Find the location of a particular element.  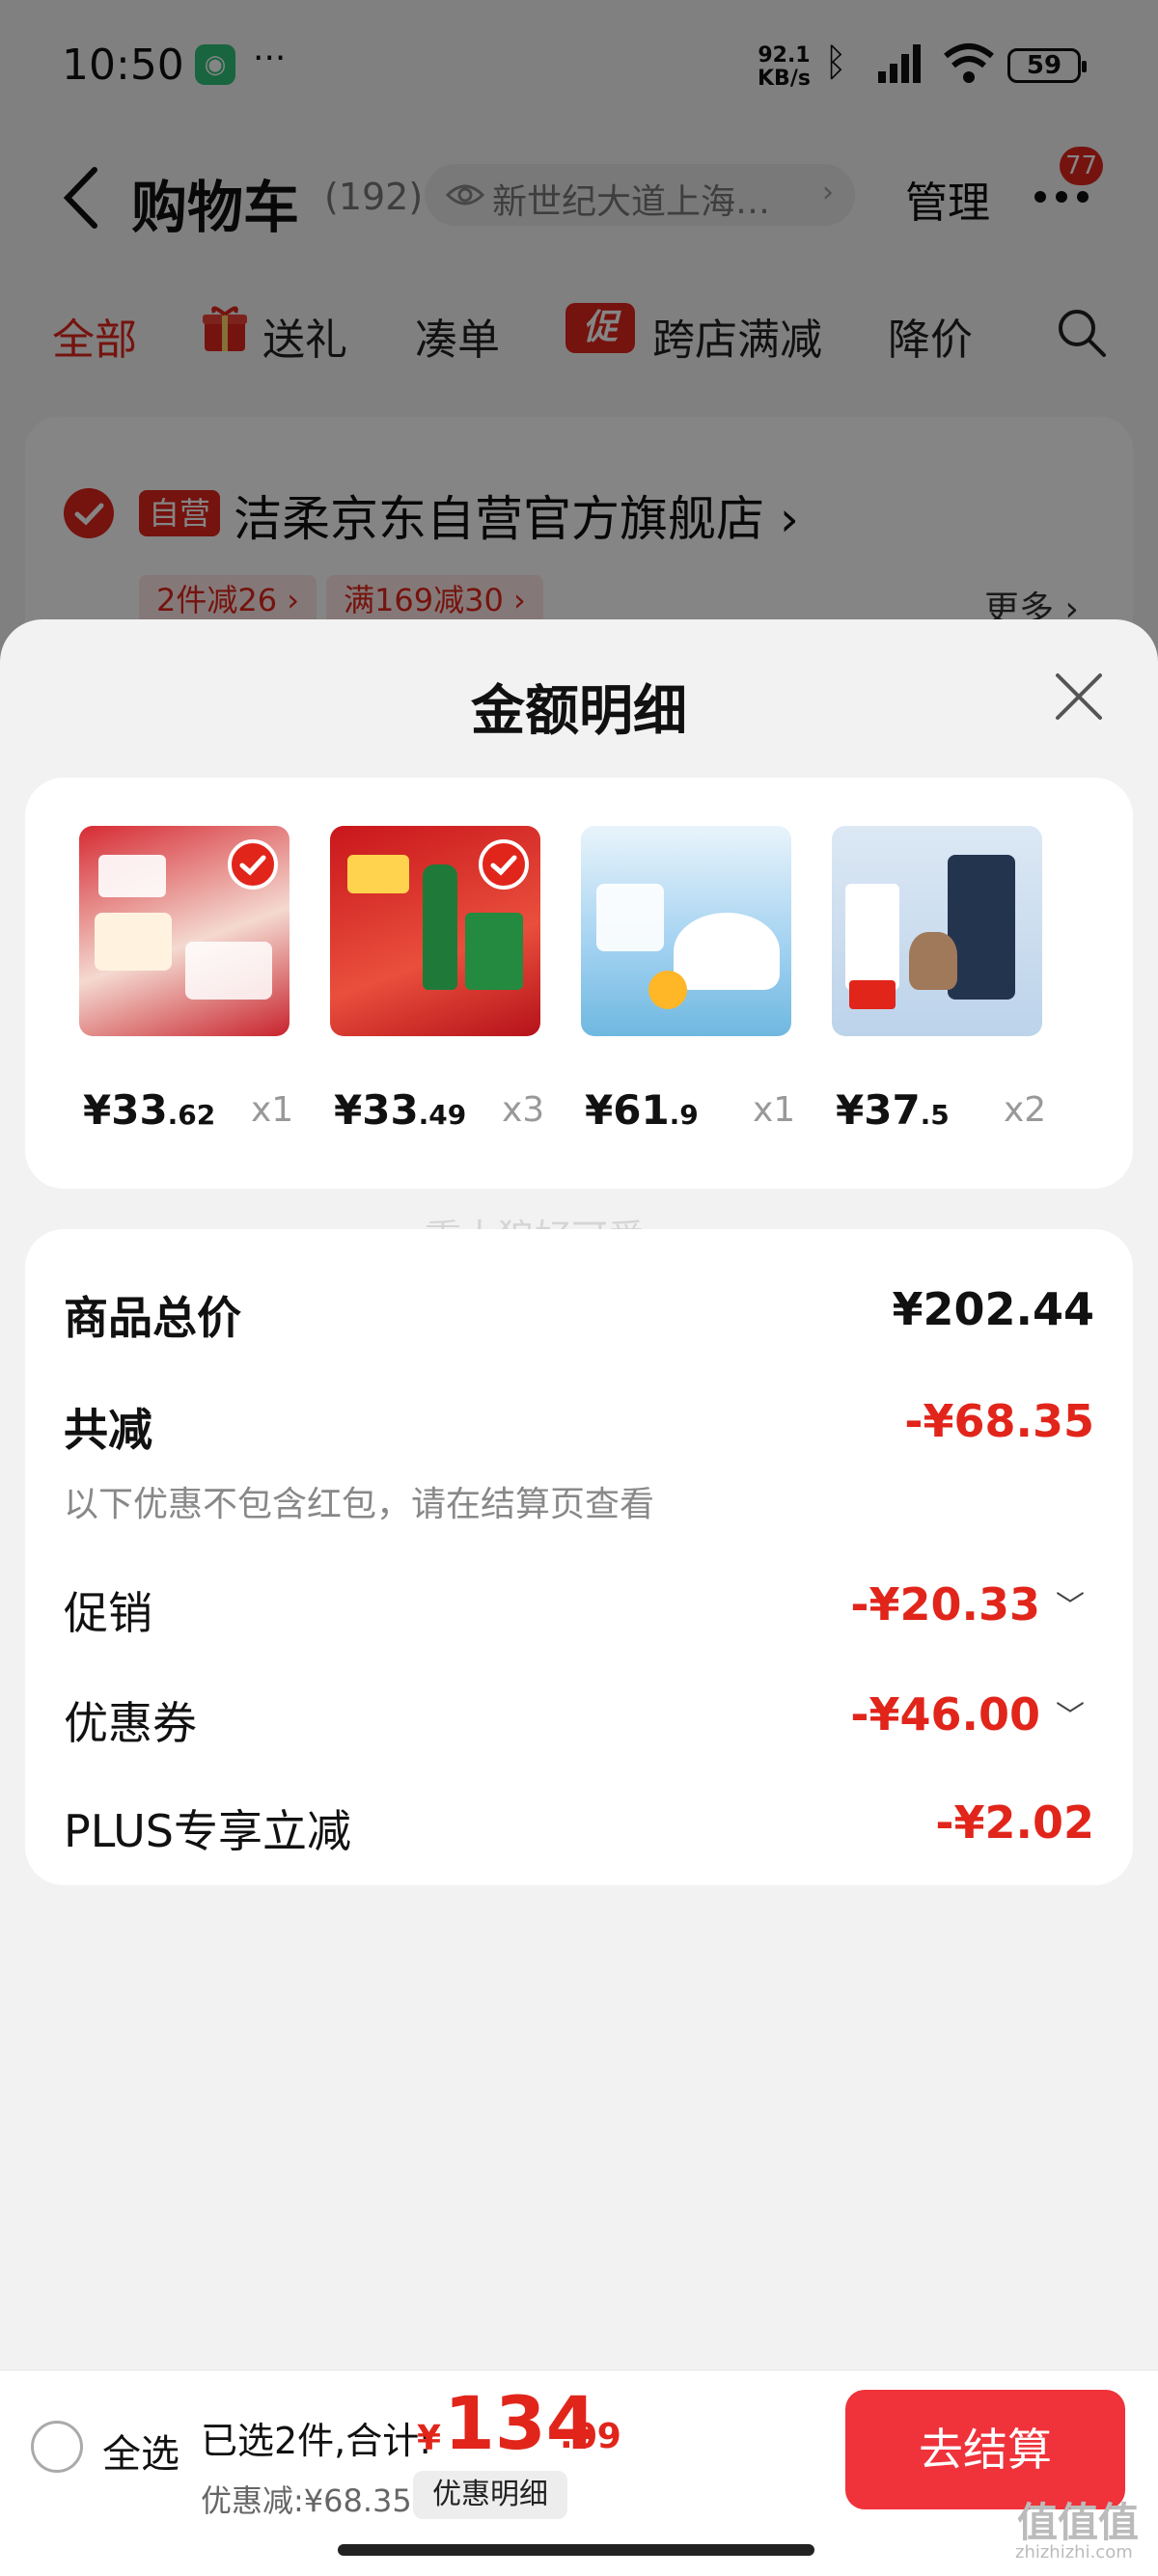

sheet-title: 金额明细 is located at coordinates (579, 712).